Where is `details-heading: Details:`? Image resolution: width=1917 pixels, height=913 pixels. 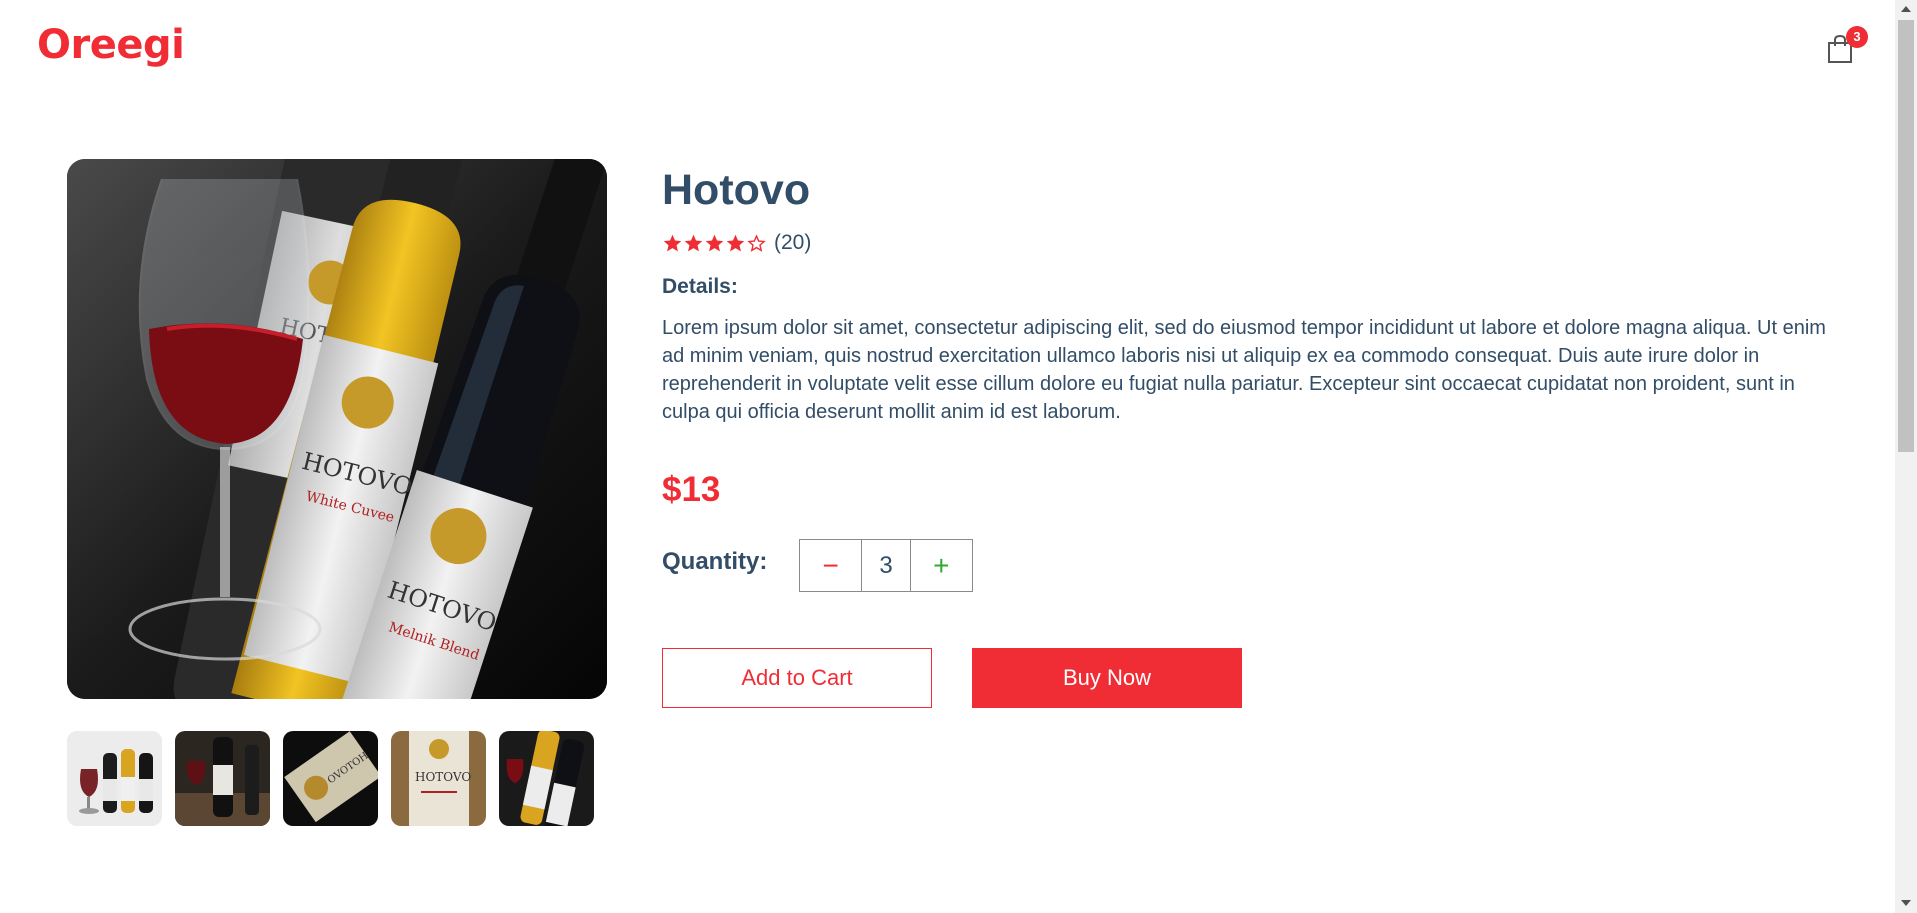 details-heading: Details: is located at coordinates (700, 286).